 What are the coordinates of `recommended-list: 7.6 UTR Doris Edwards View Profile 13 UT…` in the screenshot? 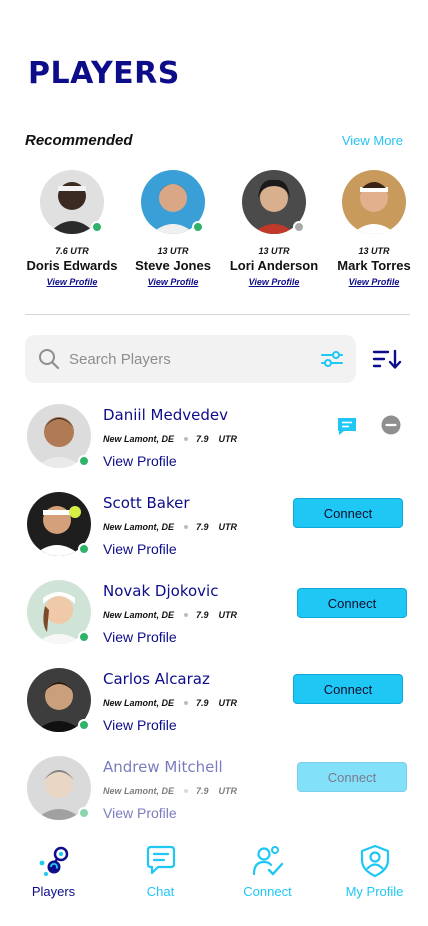 It's located at (220, 235).